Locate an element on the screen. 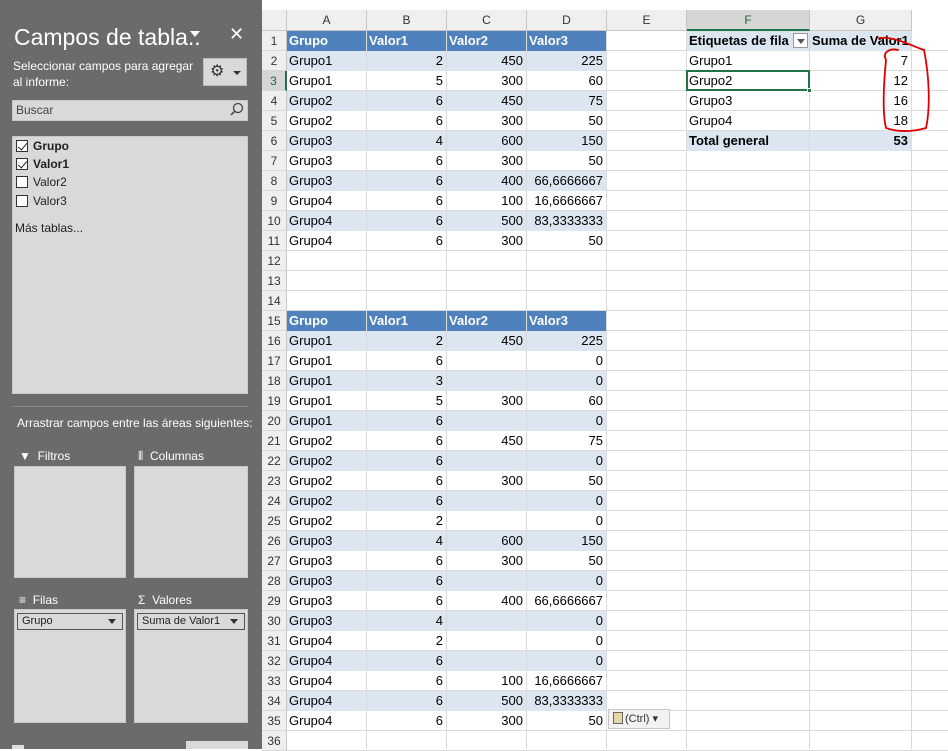 The width and height of the screenshot is (948, 751). table-header-cell: Valor1 is located at coordinates (406, 321).